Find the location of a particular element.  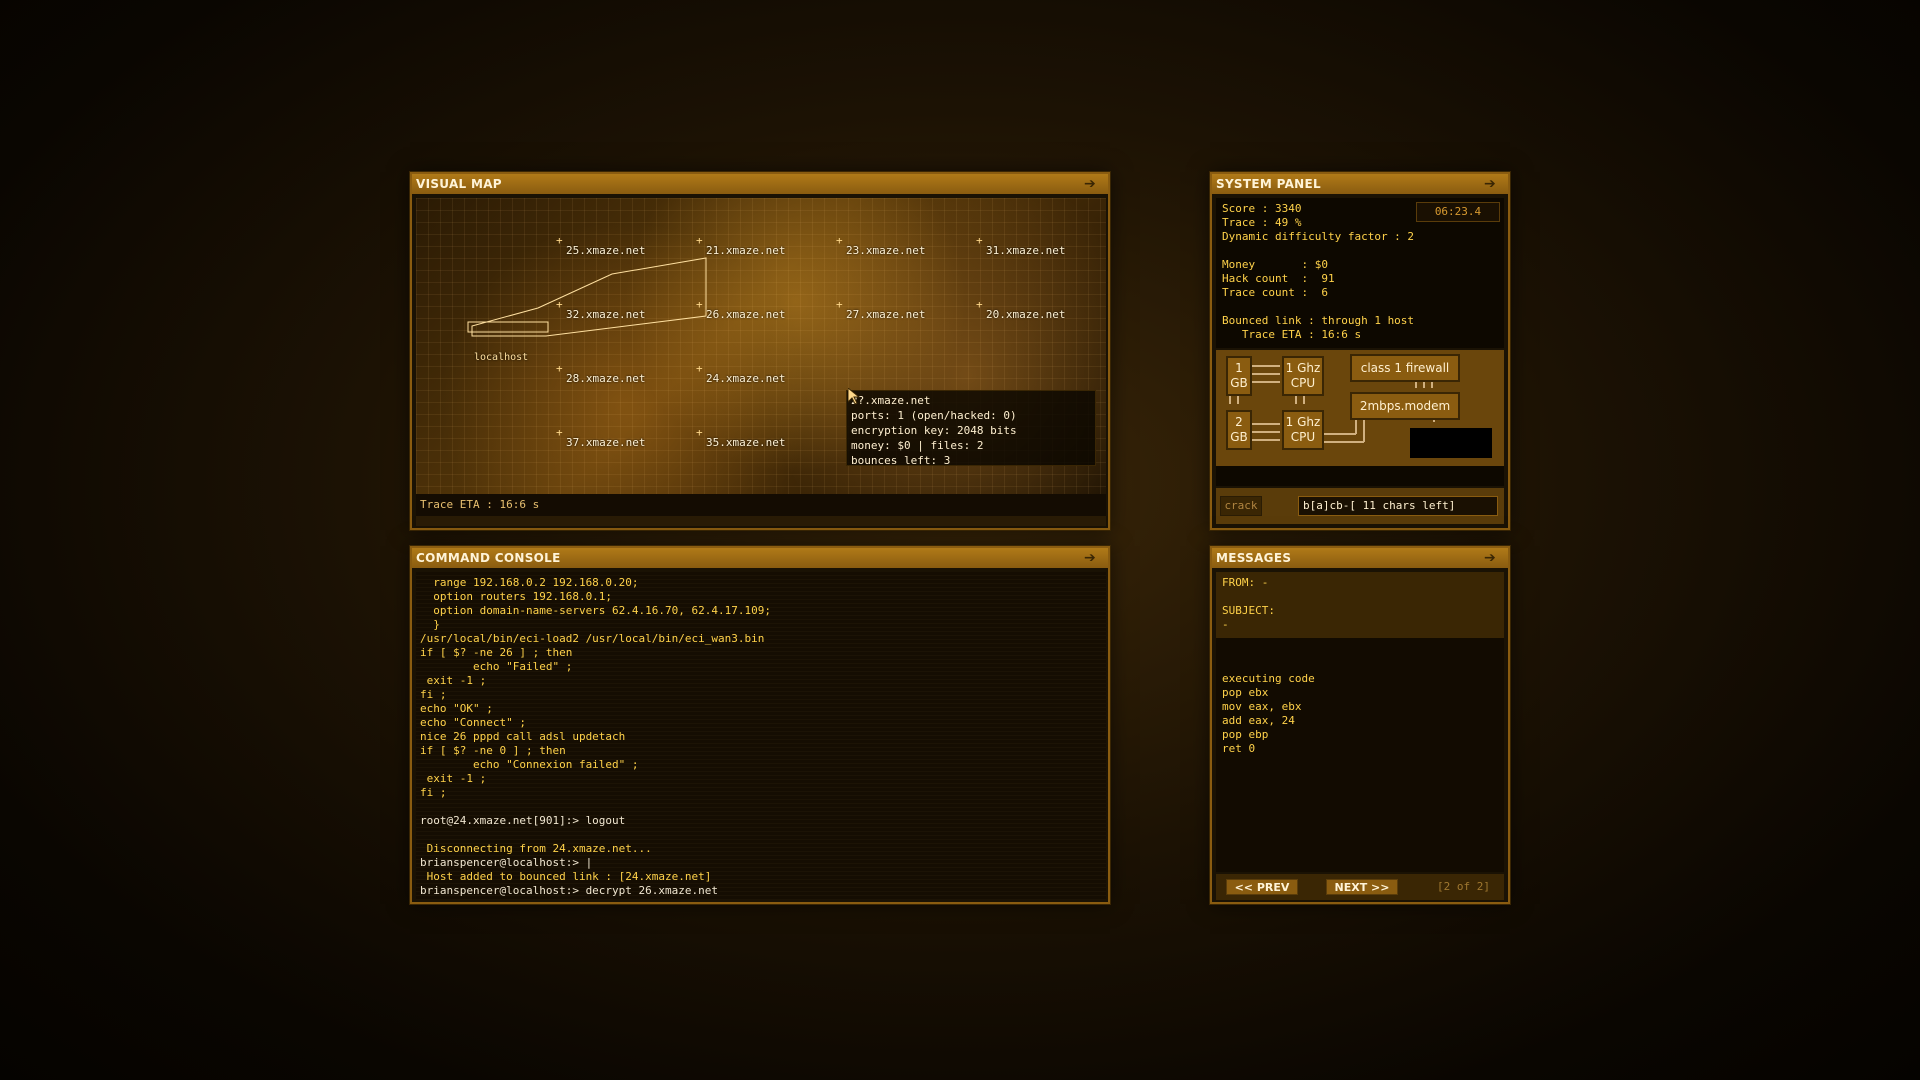

host-label-24: 24.xmaze.net is located at coordinates (745, 378).